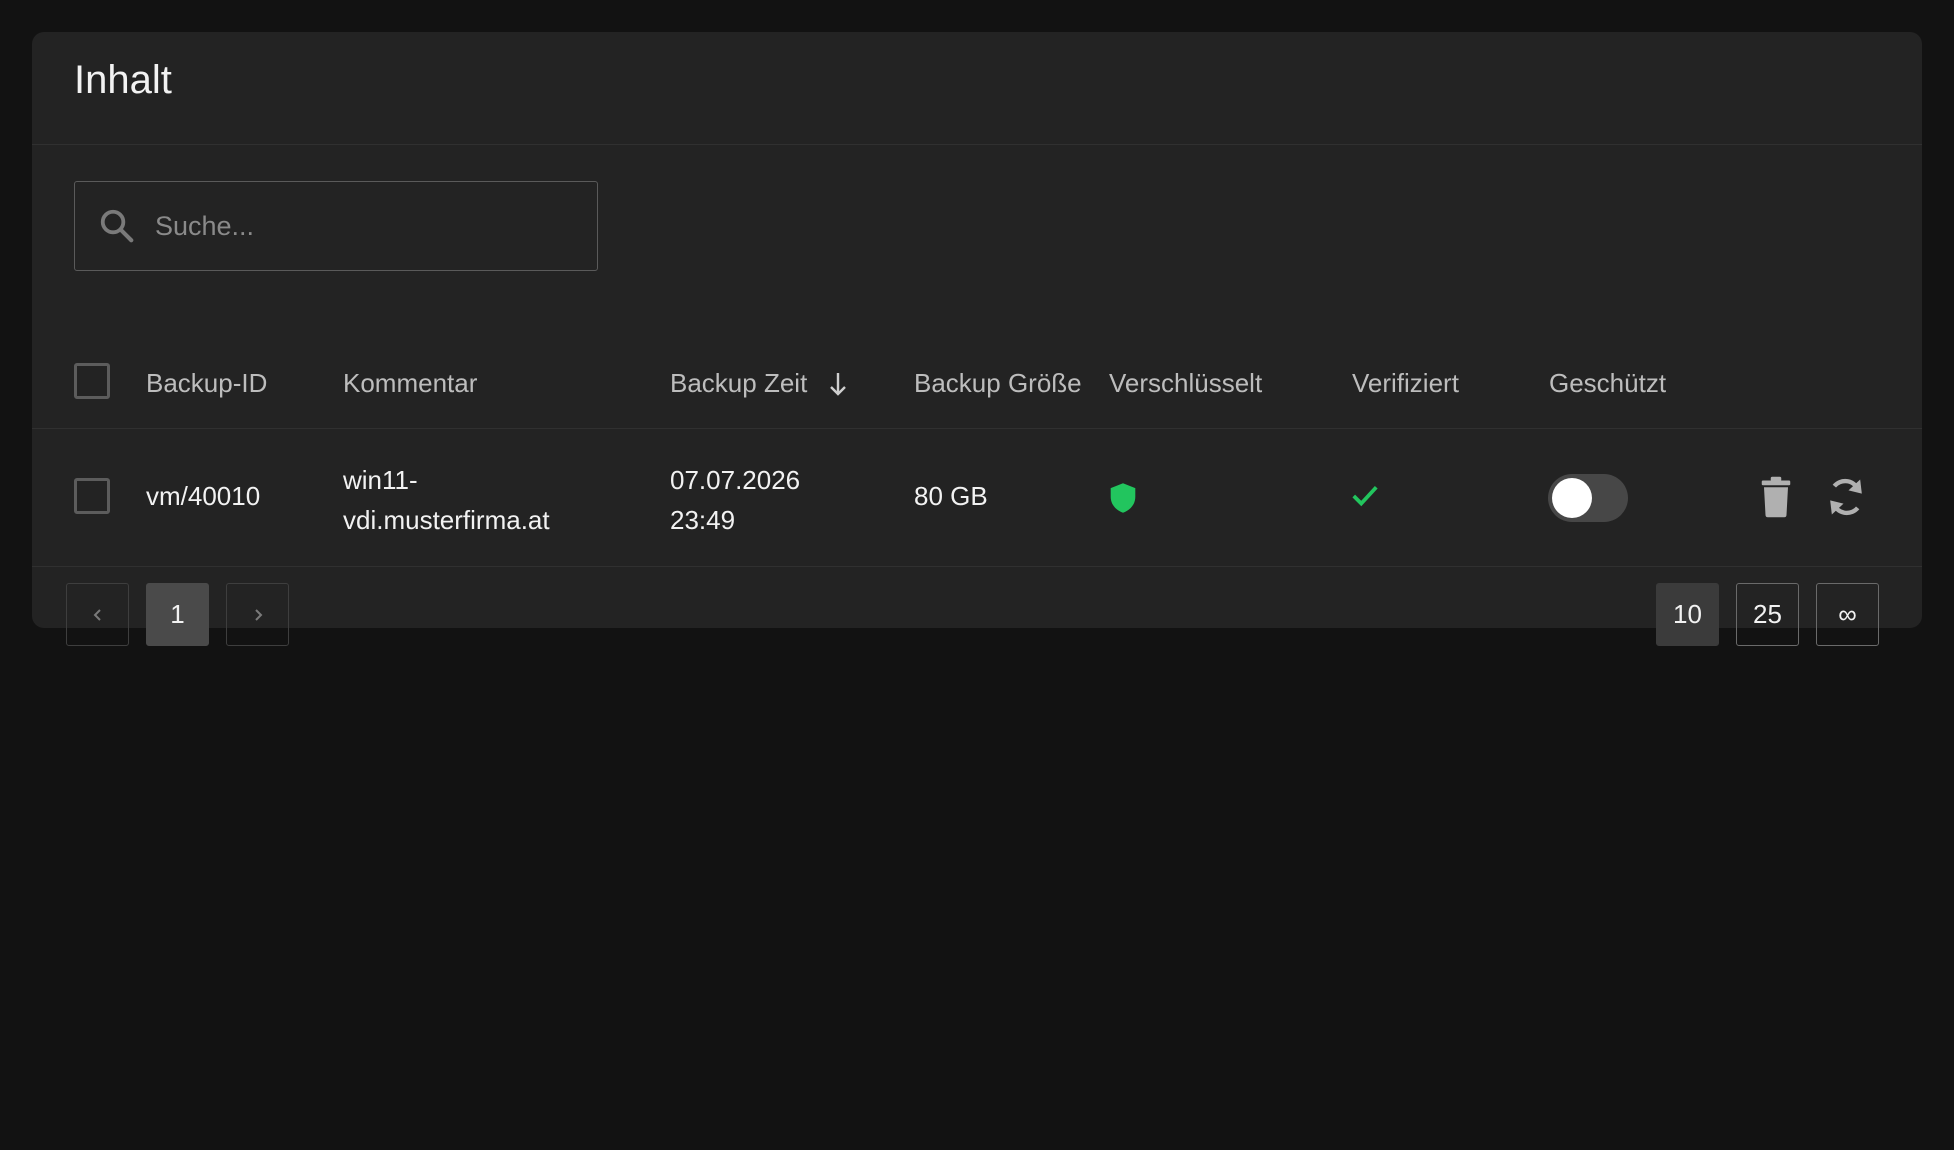 The image size is (1954, 1150). What do you see at coordinates (1776, 497) in the screenshot?
I see `trash-icon` at bounding box center [1776, 497].